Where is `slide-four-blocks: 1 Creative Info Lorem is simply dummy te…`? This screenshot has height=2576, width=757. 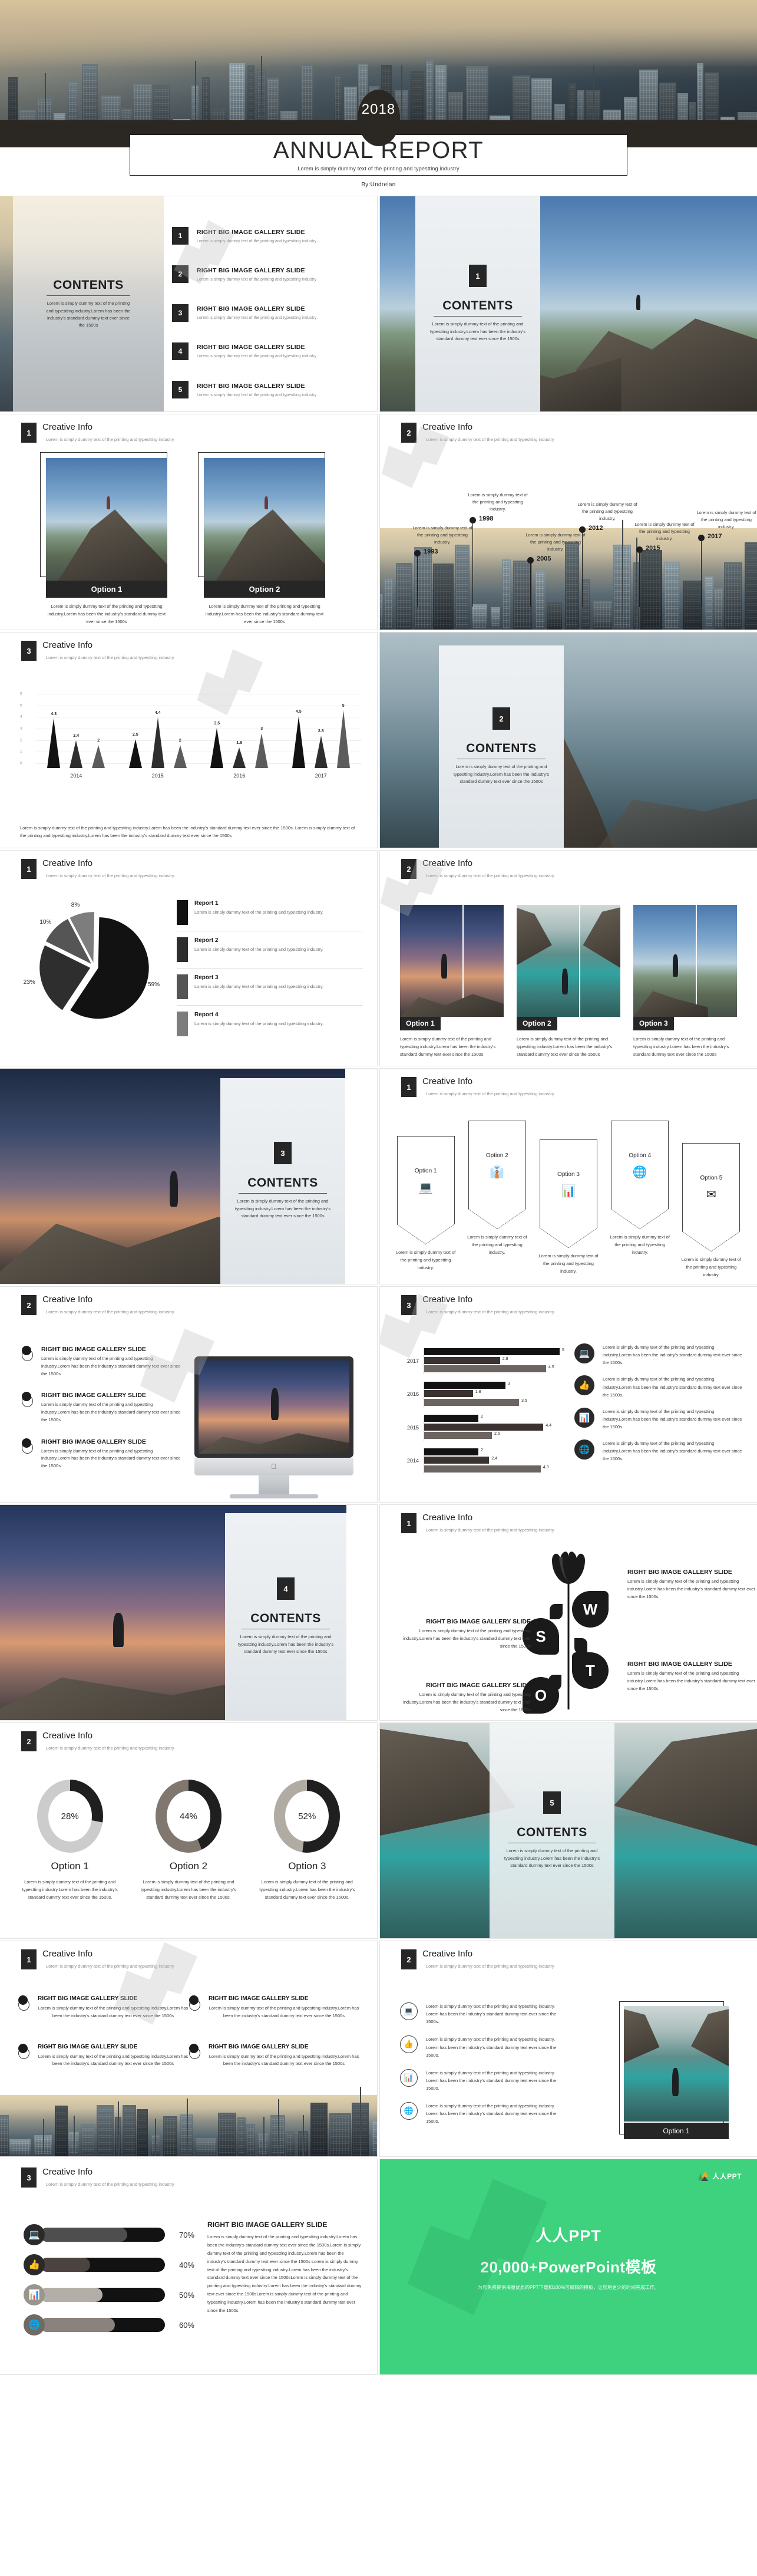 slide-four-blocks: 1 Creative Info Lorem is simply dummy te… is located at coordinates (188, 2048).